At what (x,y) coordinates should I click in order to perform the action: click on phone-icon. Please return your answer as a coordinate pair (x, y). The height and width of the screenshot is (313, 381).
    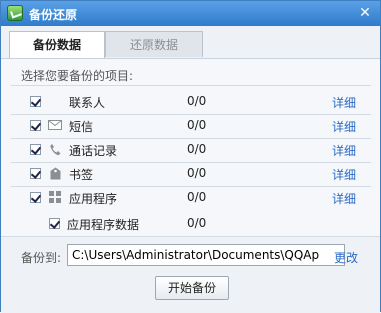
    Looking at the image, I should click on (55, 150).